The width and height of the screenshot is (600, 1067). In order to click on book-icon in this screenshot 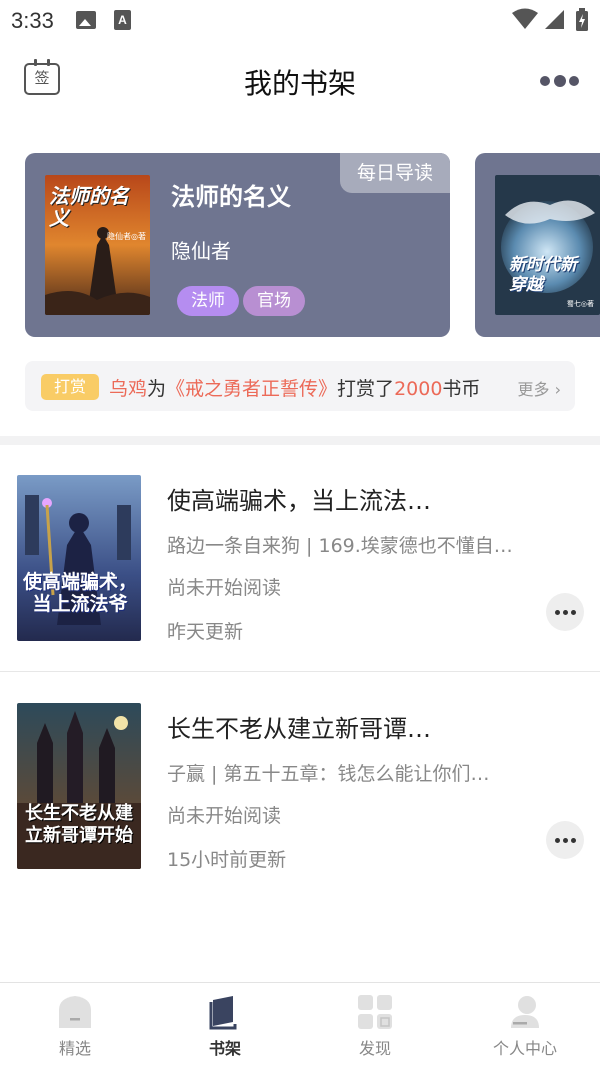, I will do `click(223, 1013)`.